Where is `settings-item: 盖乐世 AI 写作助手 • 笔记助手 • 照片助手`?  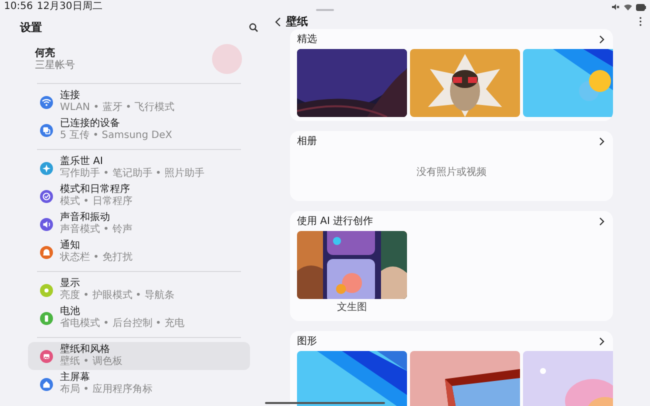
settings-item: 盖乐世 AI 写作助手 • 笔记助手 • 照片助手 is located at coordinates (139, 168).